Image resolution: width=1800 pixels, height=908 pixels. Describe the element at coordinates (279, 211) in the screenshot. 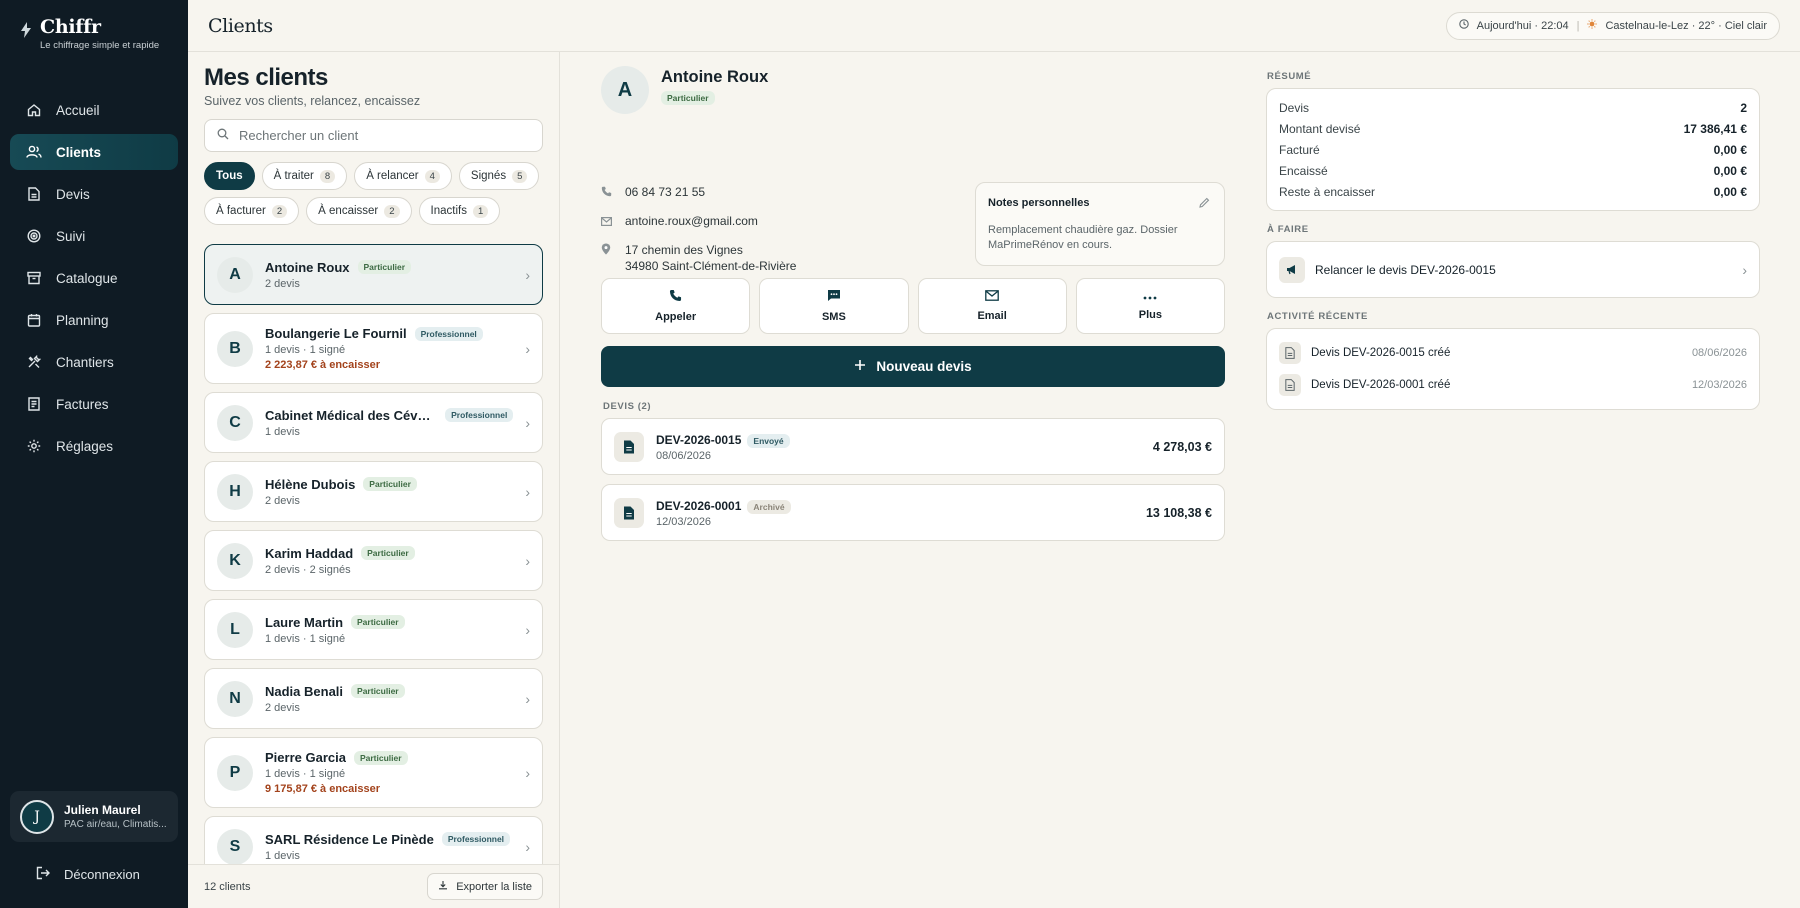

I see `chip-count: 2` at that location.